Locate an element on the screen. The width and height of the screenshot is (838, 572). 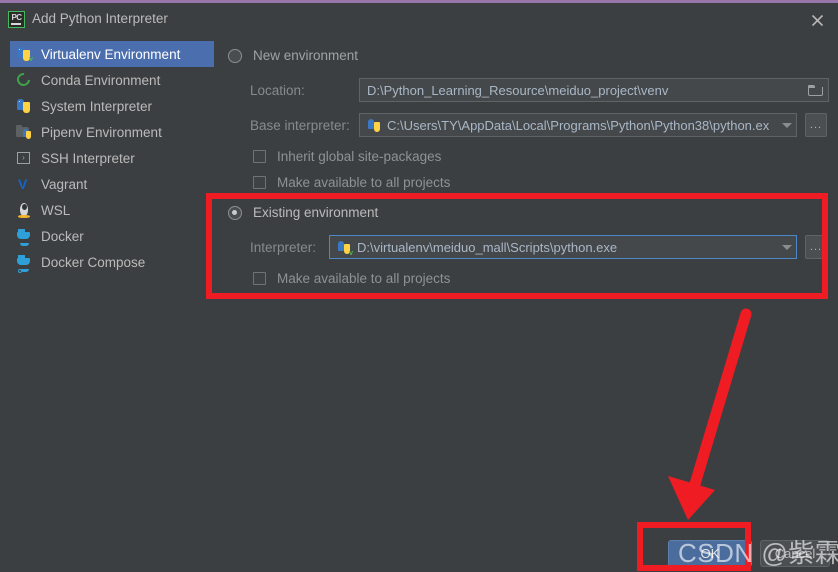
sidebar-item-label: Vagrant is located at coordinates (64, 184).